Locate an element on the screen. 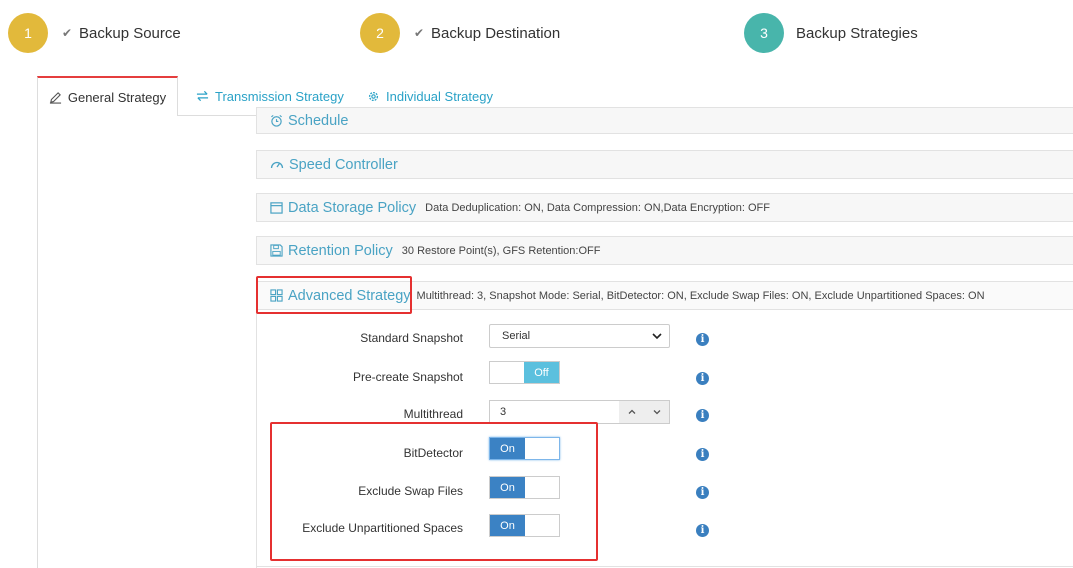 This screenshot has height=568, width=1073. tab-label: Individual Strategy is located at coordinates (439, 96).